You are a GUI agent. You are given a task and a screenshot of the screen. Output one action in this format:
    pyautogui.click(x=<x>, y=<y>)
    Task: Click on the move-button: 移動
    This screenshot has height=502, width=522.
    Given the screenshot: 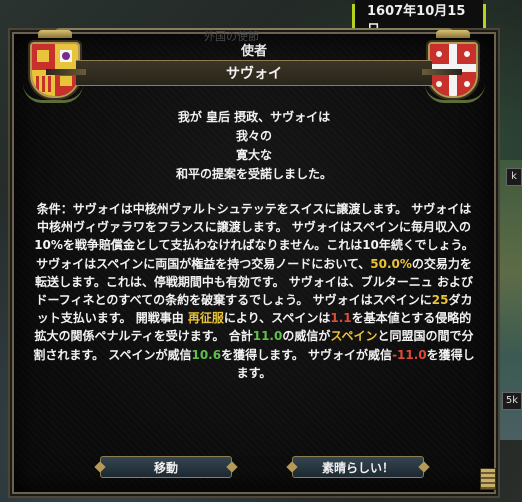 What is the action you would take?
    pyautogui.click(x=166, y=467)
    